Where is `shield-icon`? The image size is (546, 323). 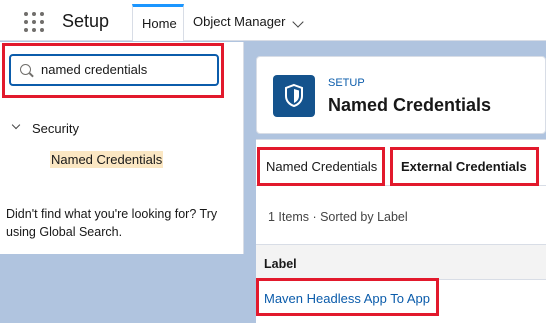 shield-icon is located at coordinates (294, 96).